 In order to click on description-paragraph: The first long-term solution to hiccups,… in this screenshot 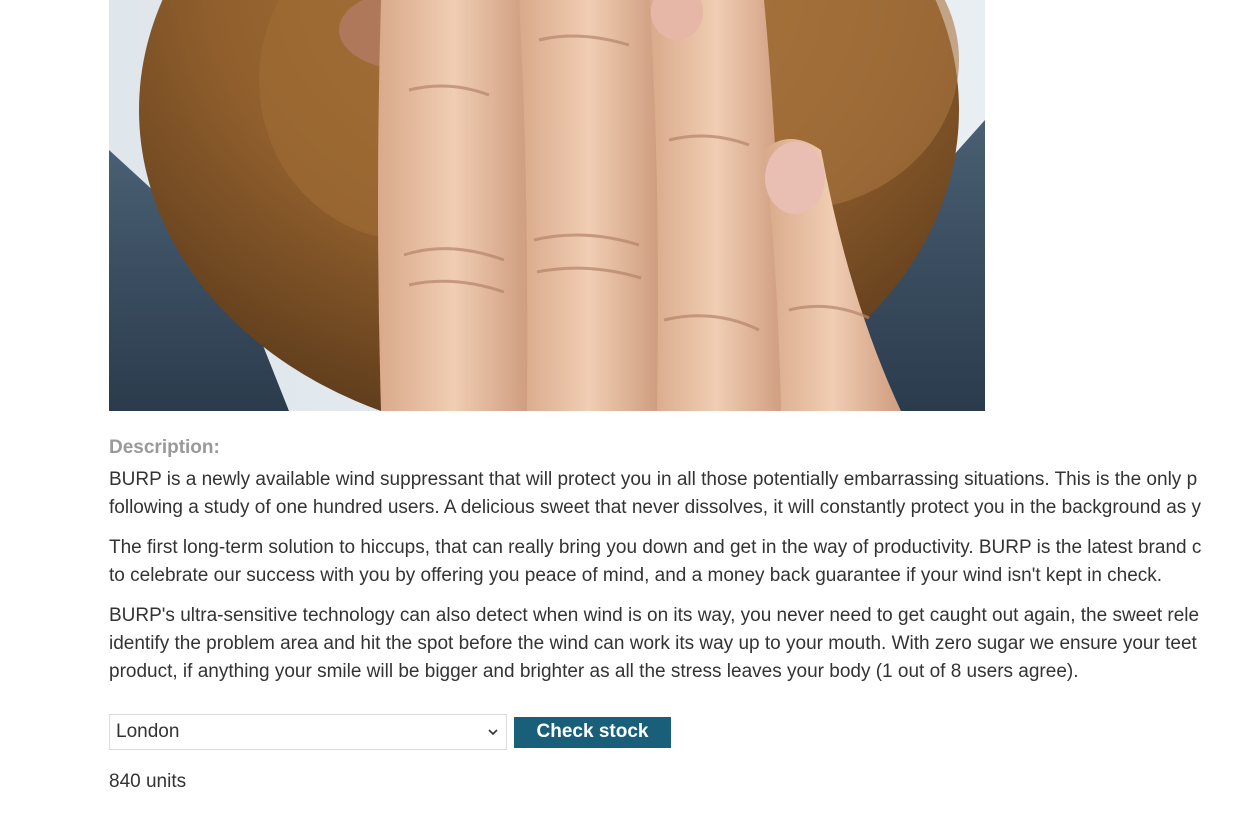, I will do `click(682, 562)`.